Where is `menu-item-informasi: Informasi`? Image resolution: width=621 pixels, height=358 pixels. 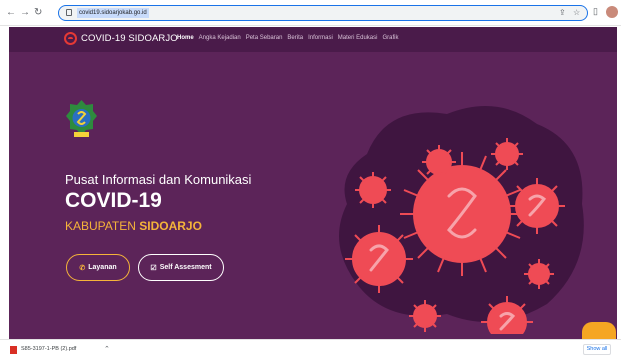
menu-item-informasi: Informasi is located at coordinates (320, 38).